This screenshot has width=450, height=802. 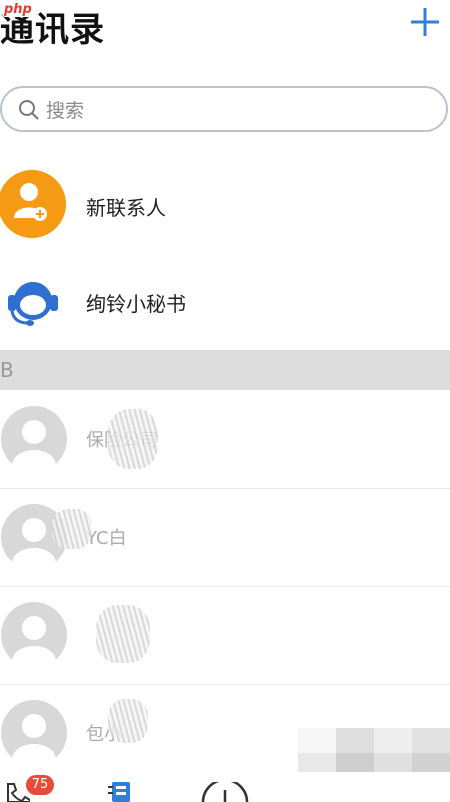 What do you see at coordinates (33, 204) in the screenshot?
I see `add-contact-icon` at bounding box center [33, 204].